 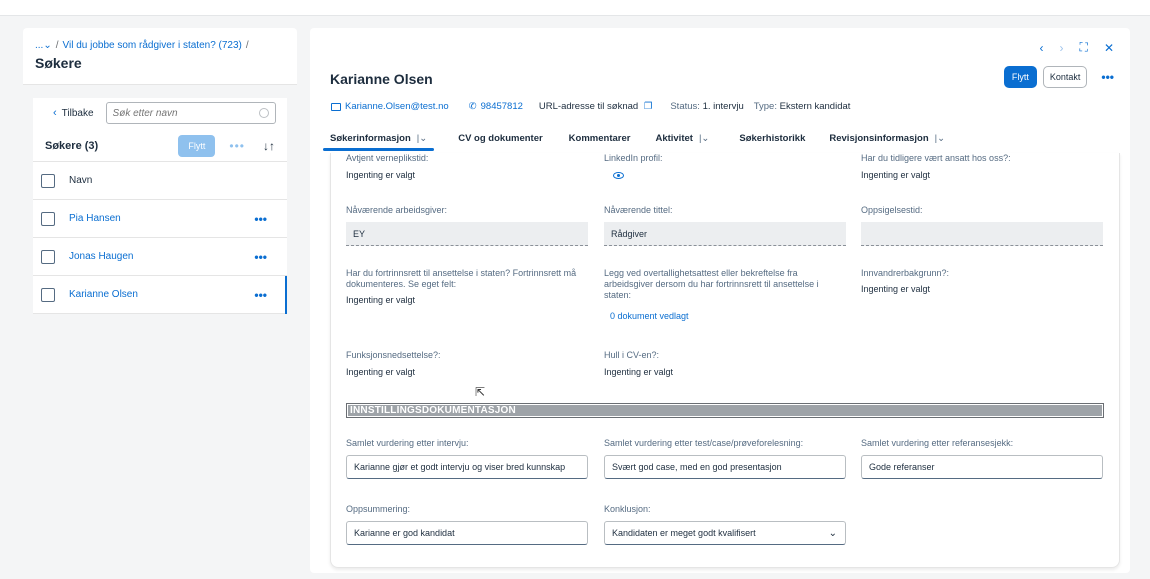 I want to click on oppsummering-input: Karianne er god kandidat, so click(x=467, y=533).